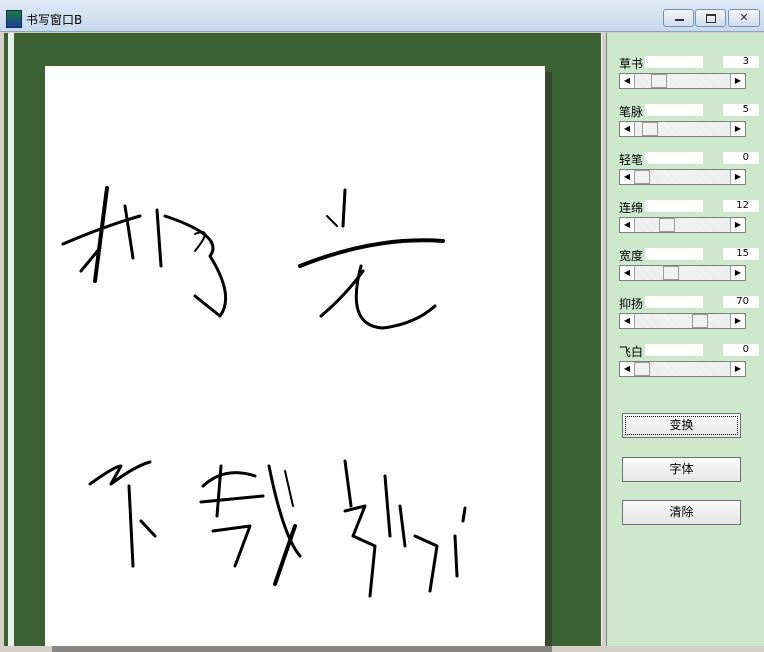 The width and height of the screenshot is (764, 652). What do you see at coordinates (631, 160) in the screenshot?
I see `param-label: 轻笔` at bounding box center [631, 160].